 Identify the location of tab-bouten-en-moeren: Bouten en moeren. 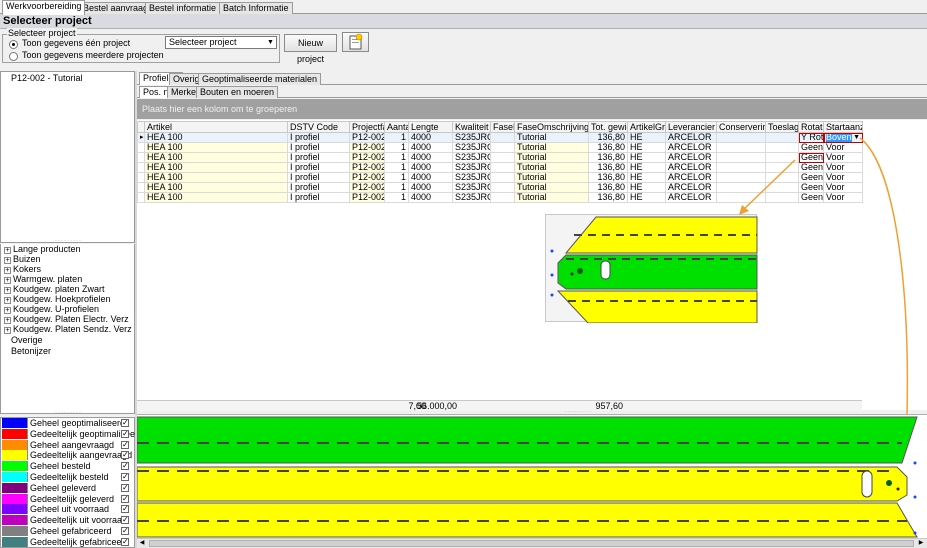
(237, 92).